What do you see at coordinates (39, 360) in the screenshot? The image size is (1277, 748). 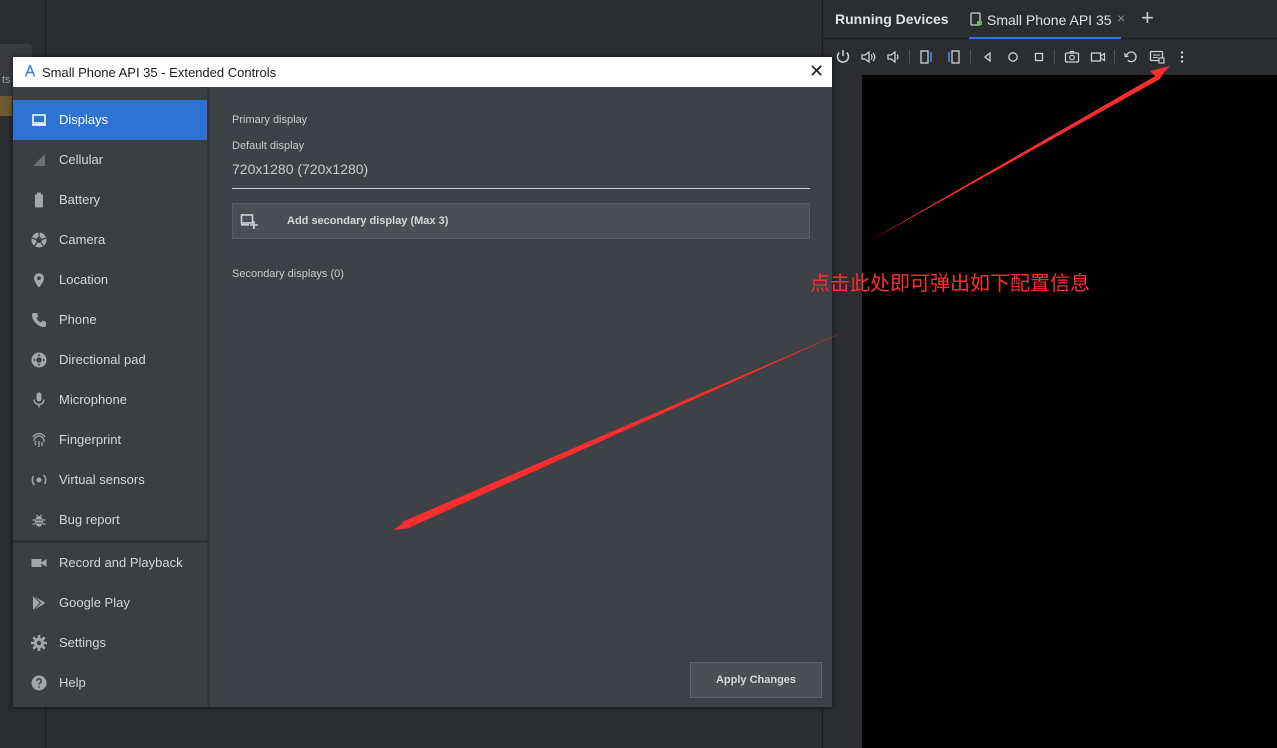 I see `dpad-icon` at bounding box center [39, 360].